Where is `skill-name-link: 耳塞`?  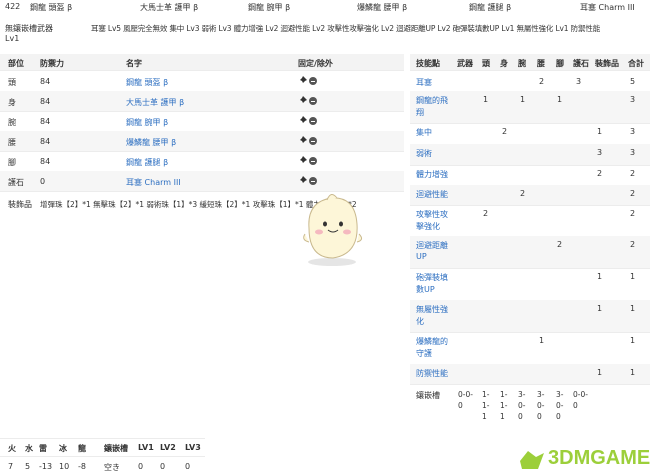
skill-name-link: 耳塞 is located at coordinates (424, 82).